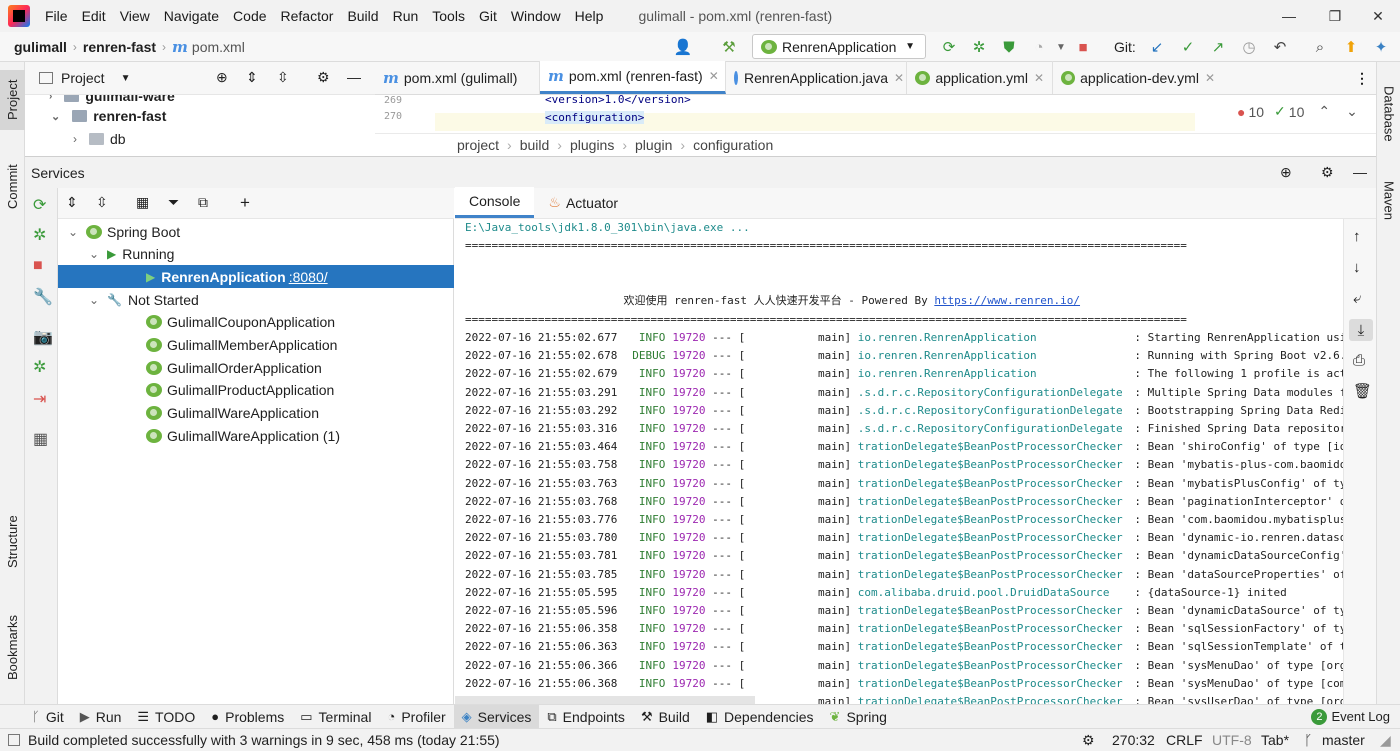  What do you see at coordinates (1381, 47) in the screenshot?
I see `settings-plugin-icon: ✦` at bounding box center [1381, 47].